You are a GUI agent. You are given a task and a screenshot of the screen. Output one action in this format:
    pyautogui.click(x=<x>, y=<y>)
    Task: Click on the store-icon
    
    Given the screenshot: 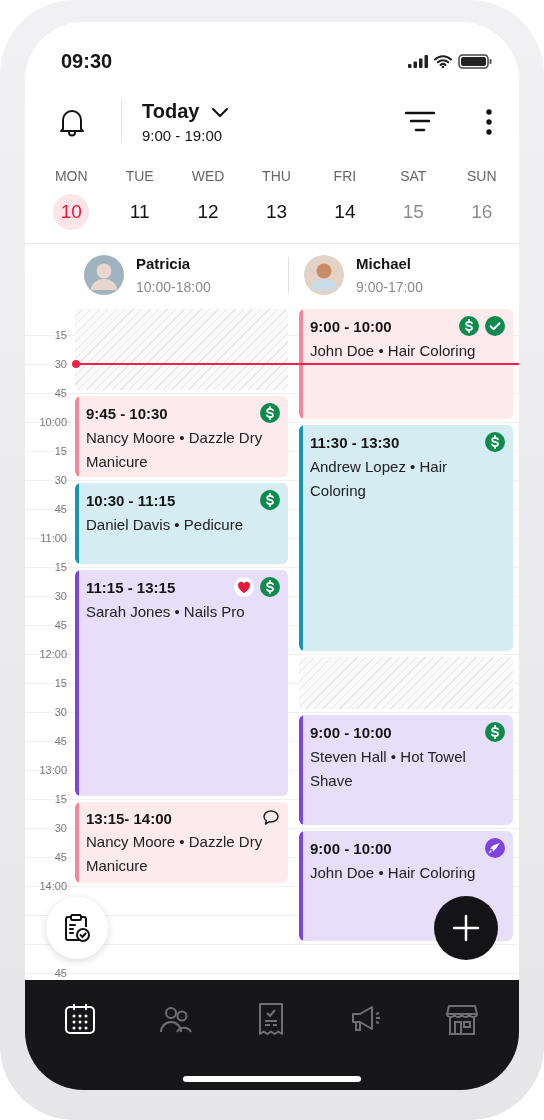 What is the action you would take?
    pyautogui.click(x=462, y=1019)
    